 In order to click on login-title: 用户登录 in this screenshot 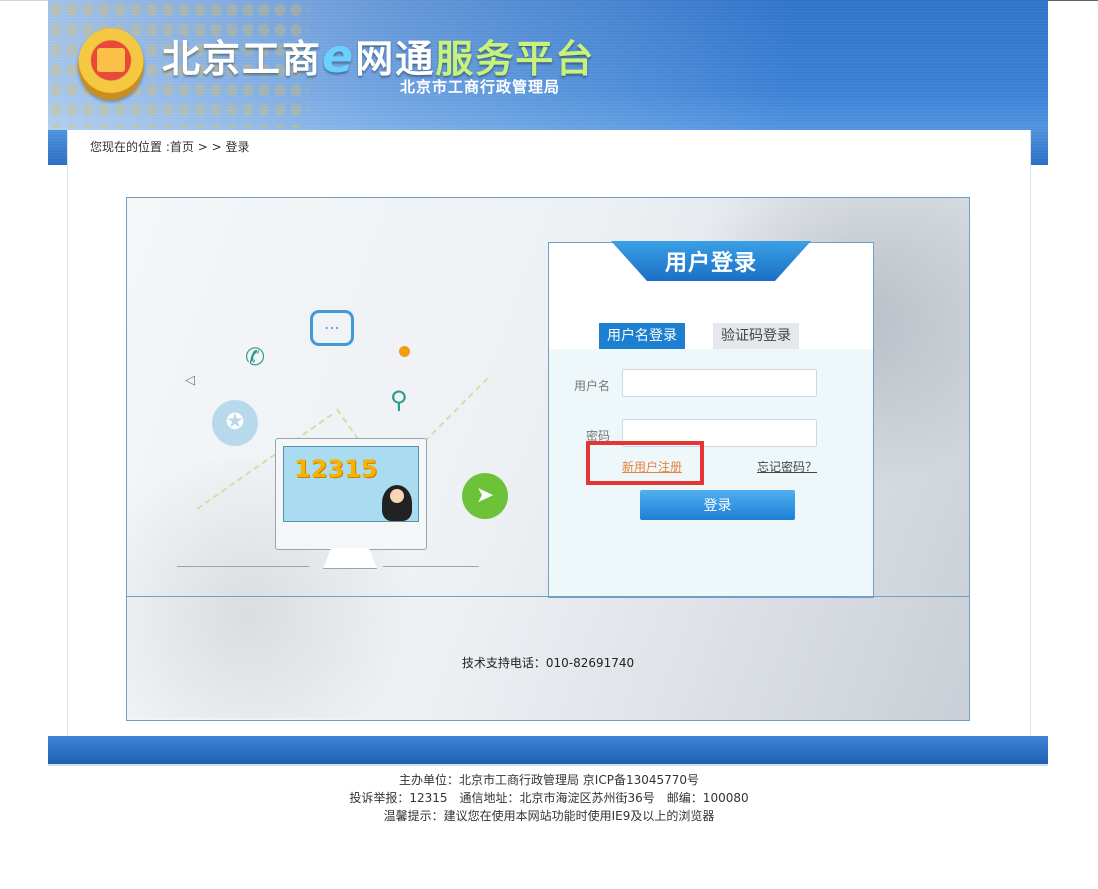, I will do `click(710, 263)`.